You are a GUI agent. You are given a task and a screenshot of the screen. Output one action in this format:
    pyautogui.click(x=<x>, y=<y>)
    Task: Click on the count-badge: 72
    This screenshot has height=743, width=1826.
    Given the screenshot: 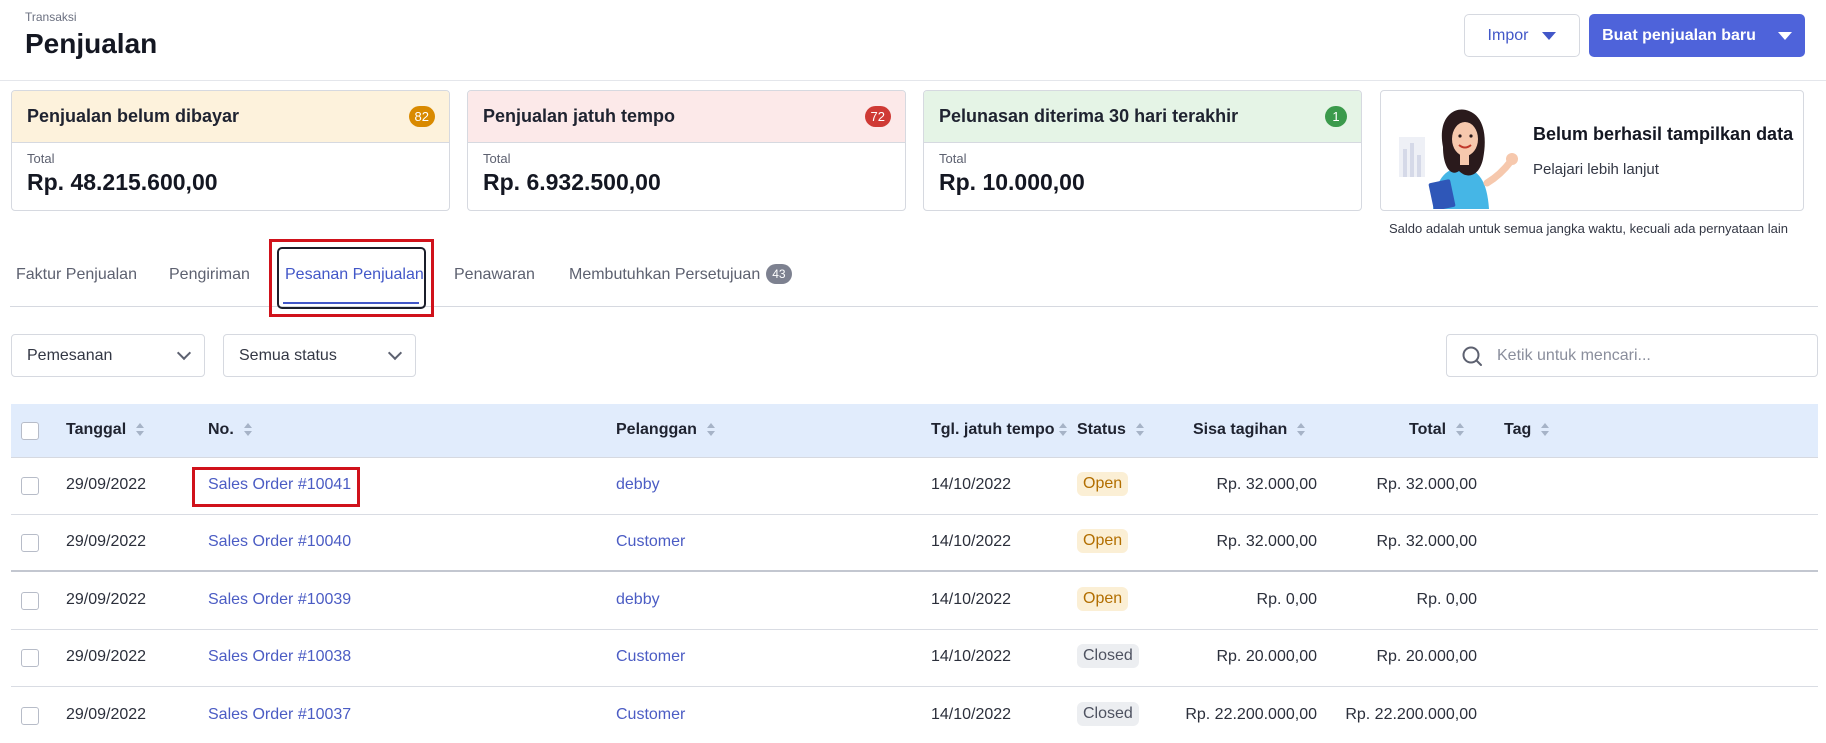 What is the action you would take?
    pyautogui.click(x=877, y=116)
    